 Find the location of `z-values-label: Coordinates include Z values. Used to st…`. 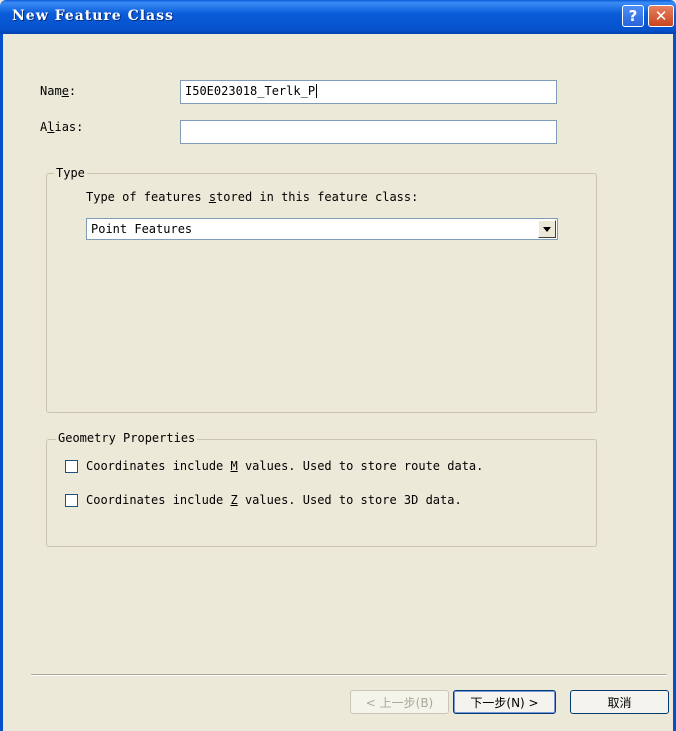

z-values-label: Coordinates include Z values. Used to st… is located at coordinates (274, 500).